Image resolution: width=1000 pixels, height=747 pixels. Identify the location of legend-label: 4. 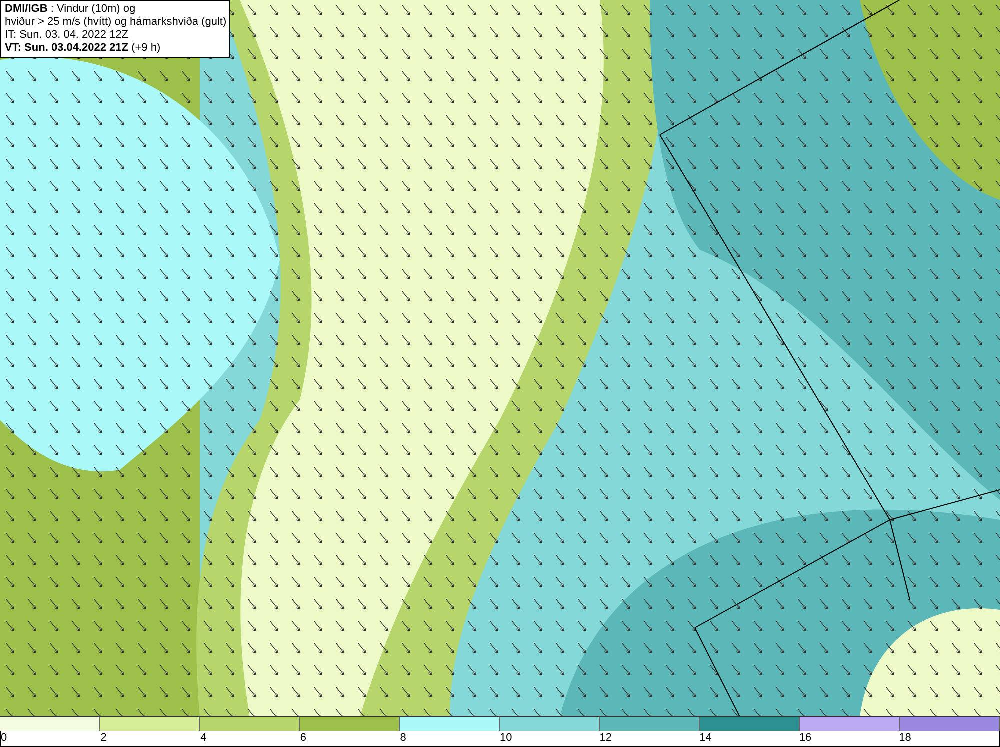
(203, 738).